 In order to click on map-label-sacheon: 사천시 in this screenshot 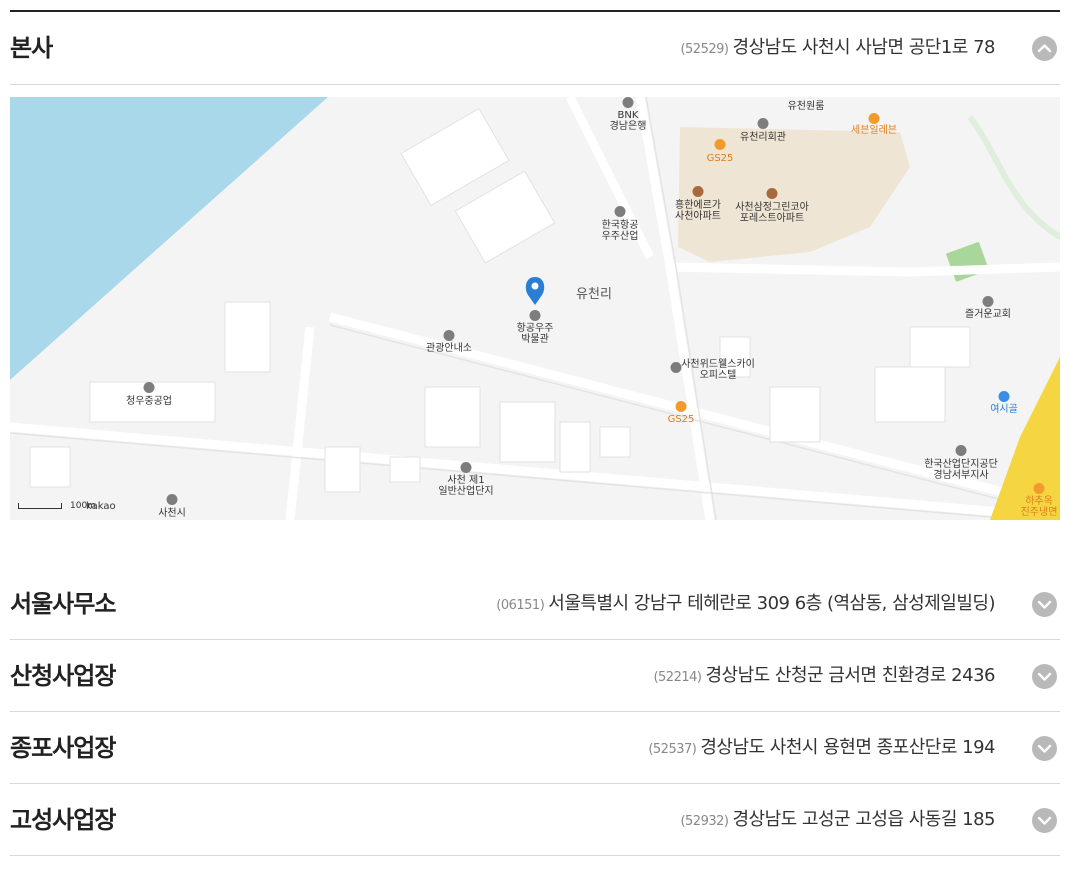, I will do `click(172, 513)`.